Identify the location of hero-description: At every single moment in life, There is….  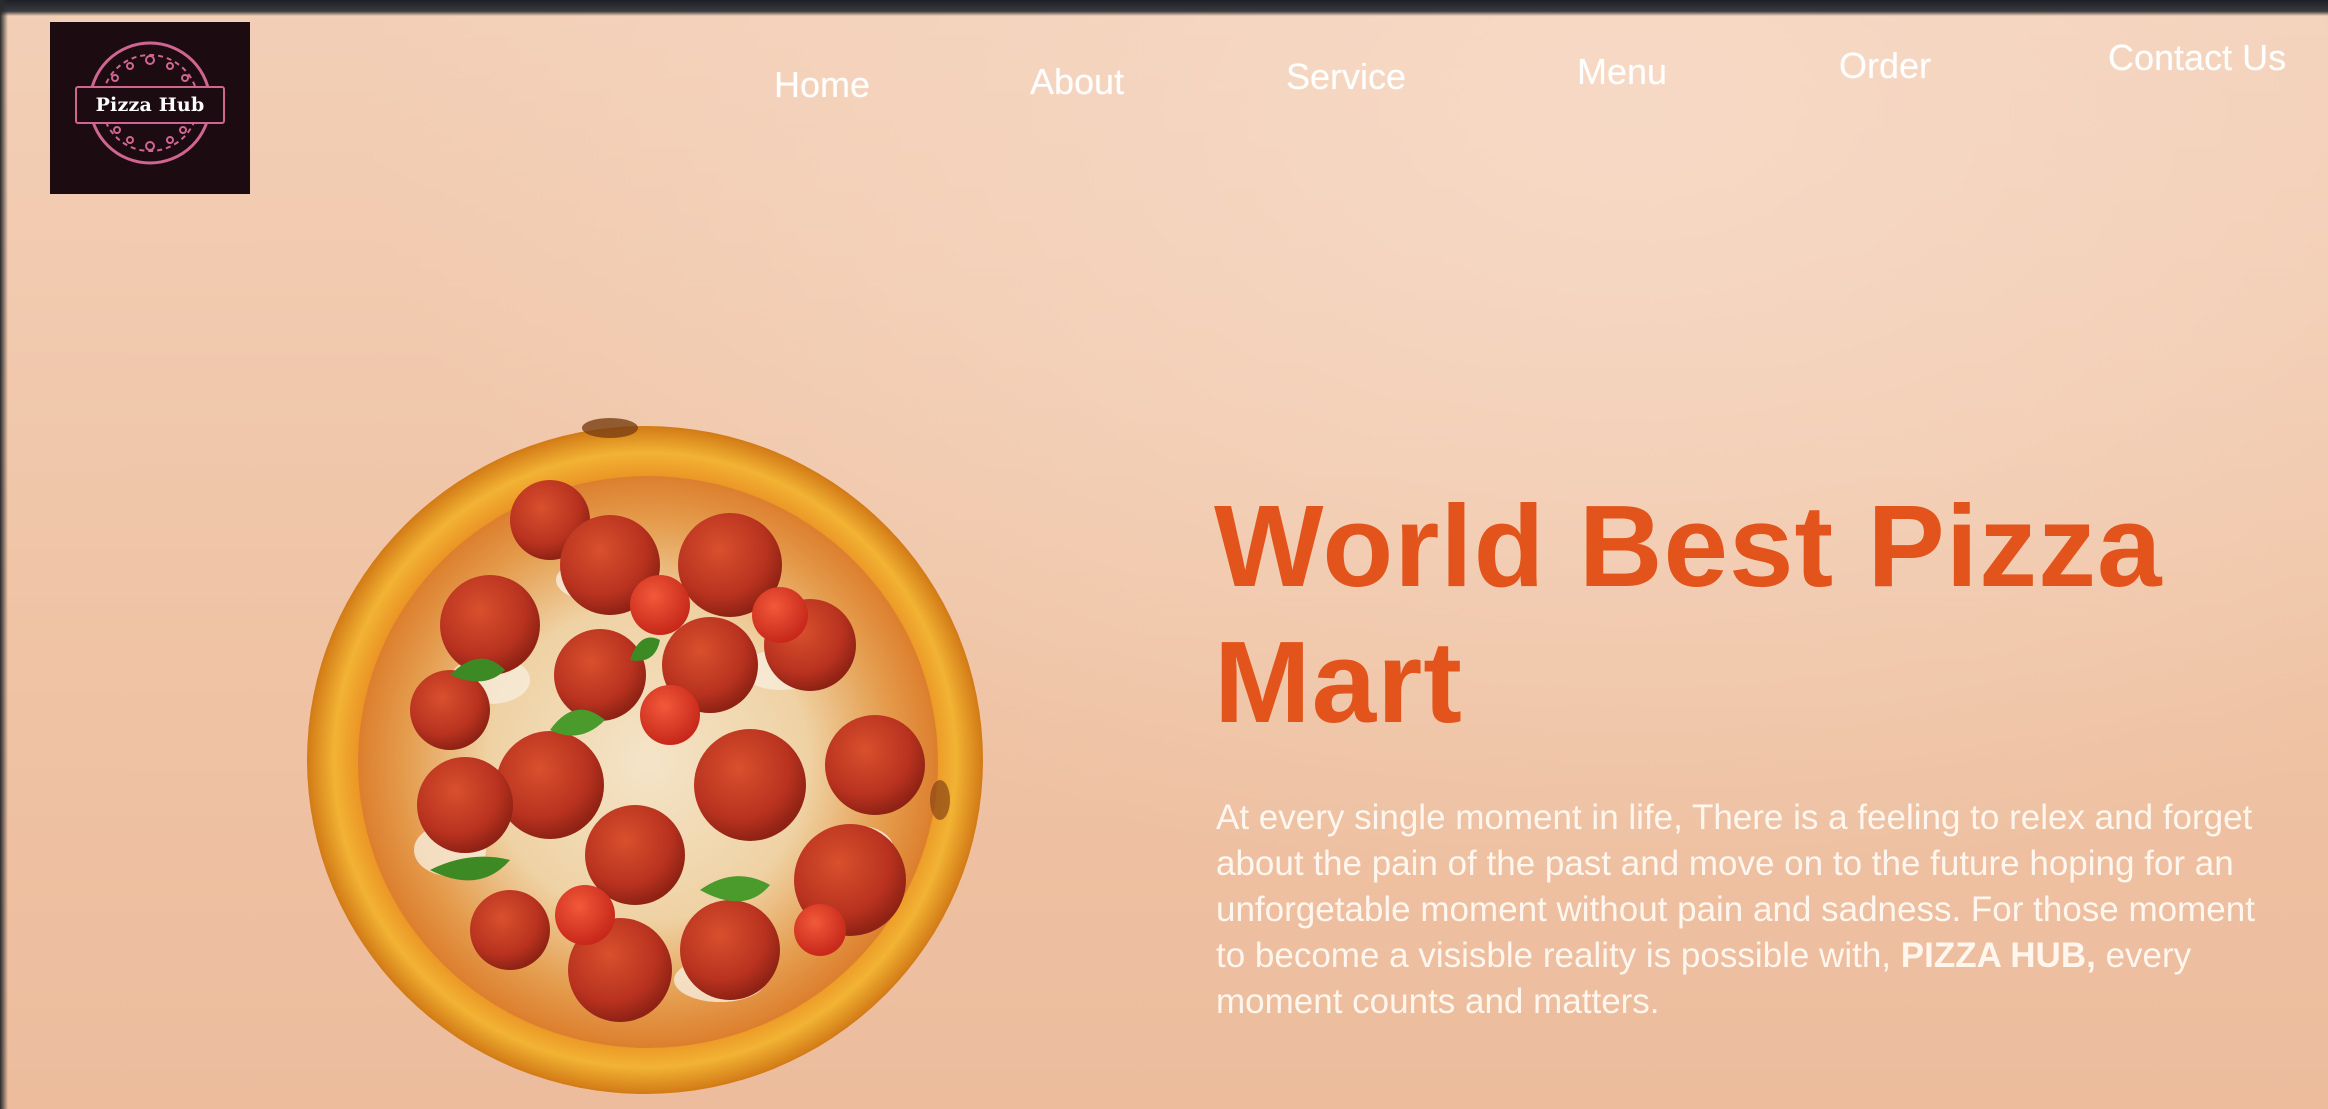
(1746, 910).